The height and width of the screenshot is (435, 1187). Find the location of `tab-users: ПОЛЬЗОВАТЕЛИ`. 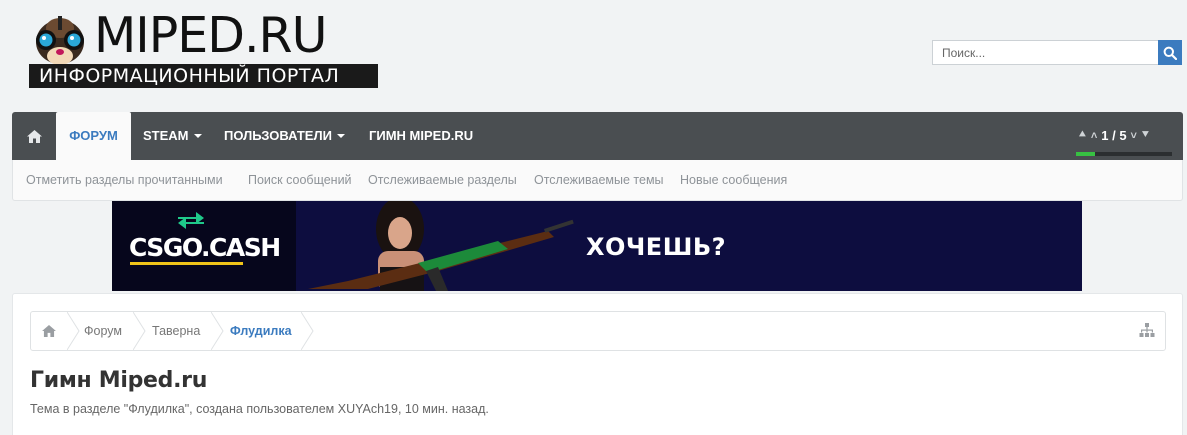

tab-users: ПОЛЬЗОВАТЕЛИ is located at coordinates (284, 136).